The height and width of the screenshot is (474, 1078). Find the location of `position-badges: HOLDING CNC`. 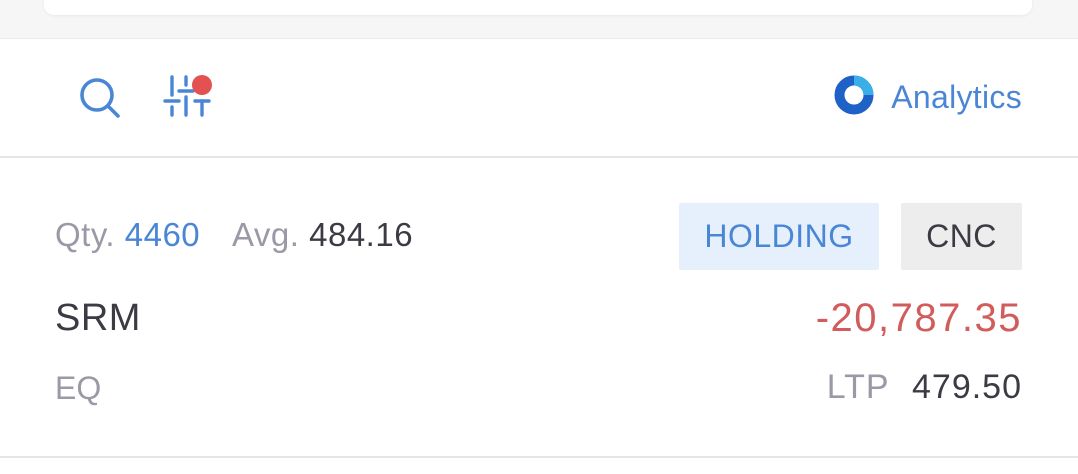

position-badges: HOLDING CNC is located at coordinates (850, 236).